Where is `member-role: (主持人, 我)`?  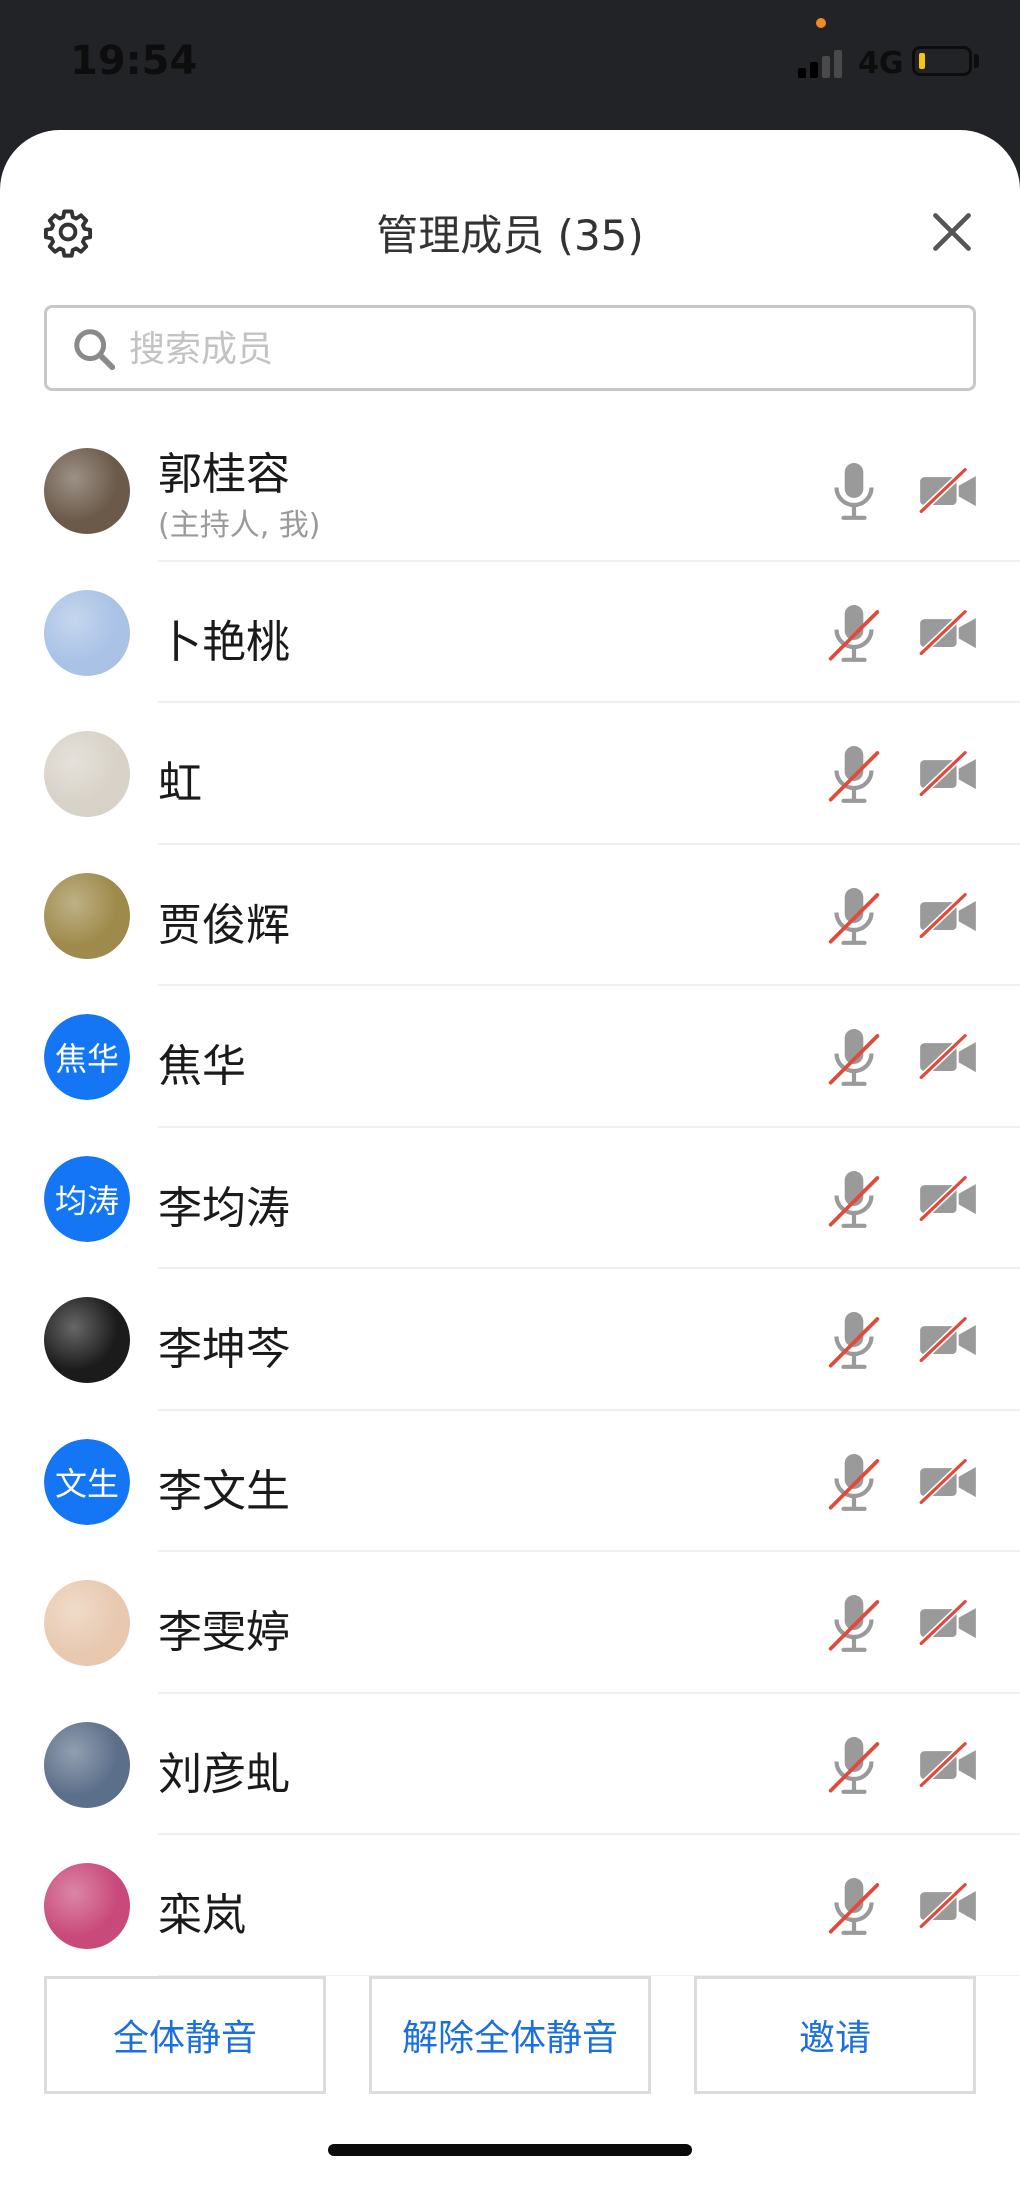 member-role: (主持人, 我) is located at coordinates (239, 525).